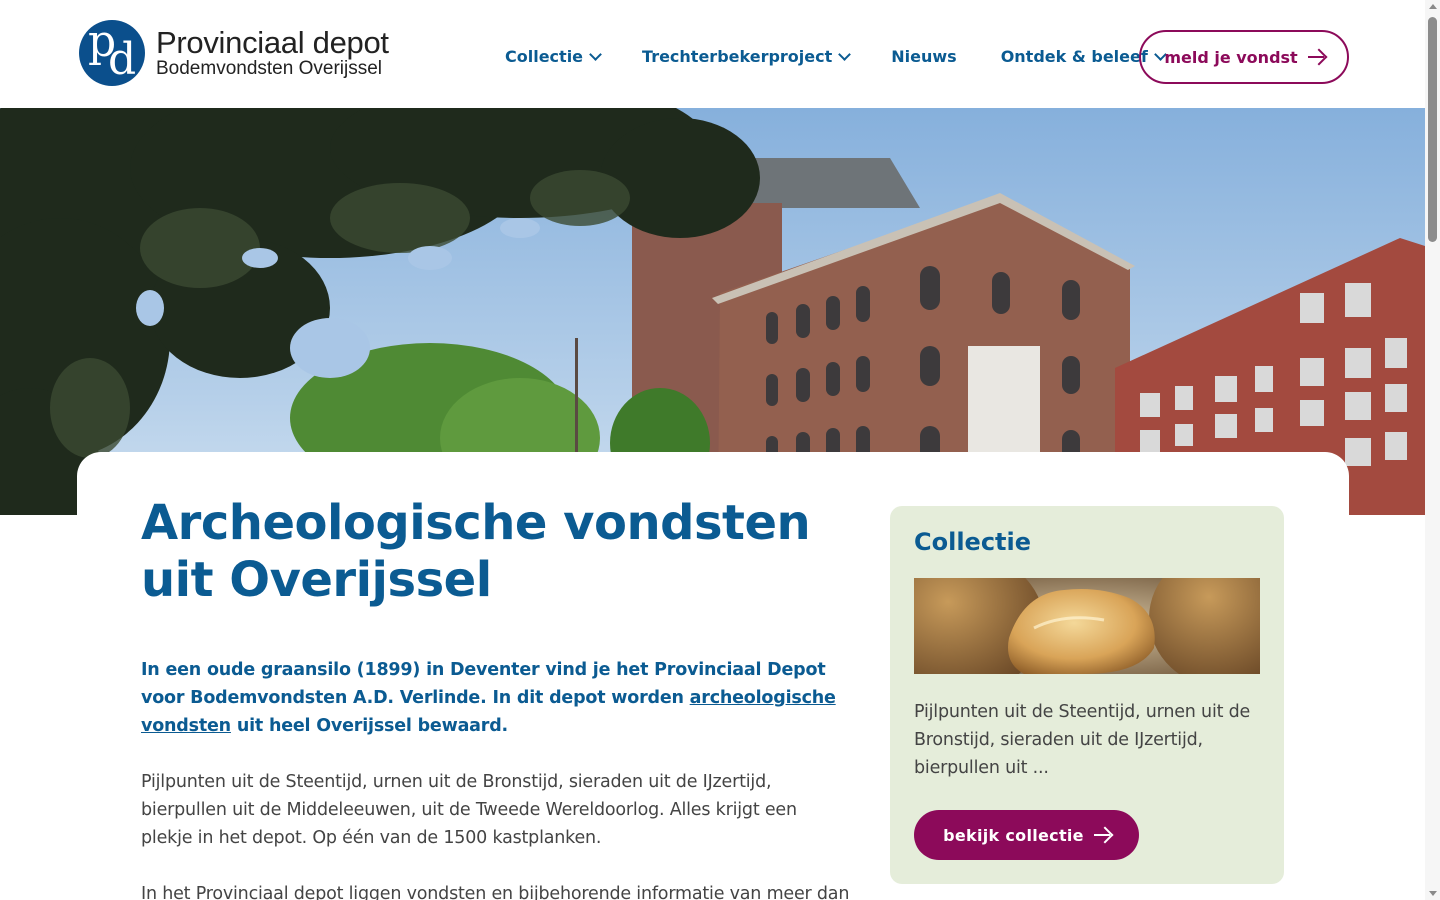  I want to click on logo-title: Provinciaal depot, so click(272, 42).